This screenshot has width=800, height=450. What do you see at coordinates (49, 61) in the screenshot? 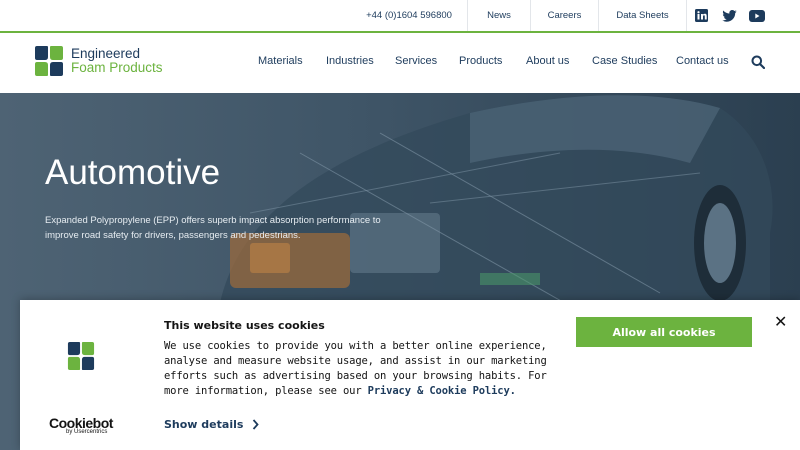
I see `logo-mark-icon` at bounding box center [49, 61].